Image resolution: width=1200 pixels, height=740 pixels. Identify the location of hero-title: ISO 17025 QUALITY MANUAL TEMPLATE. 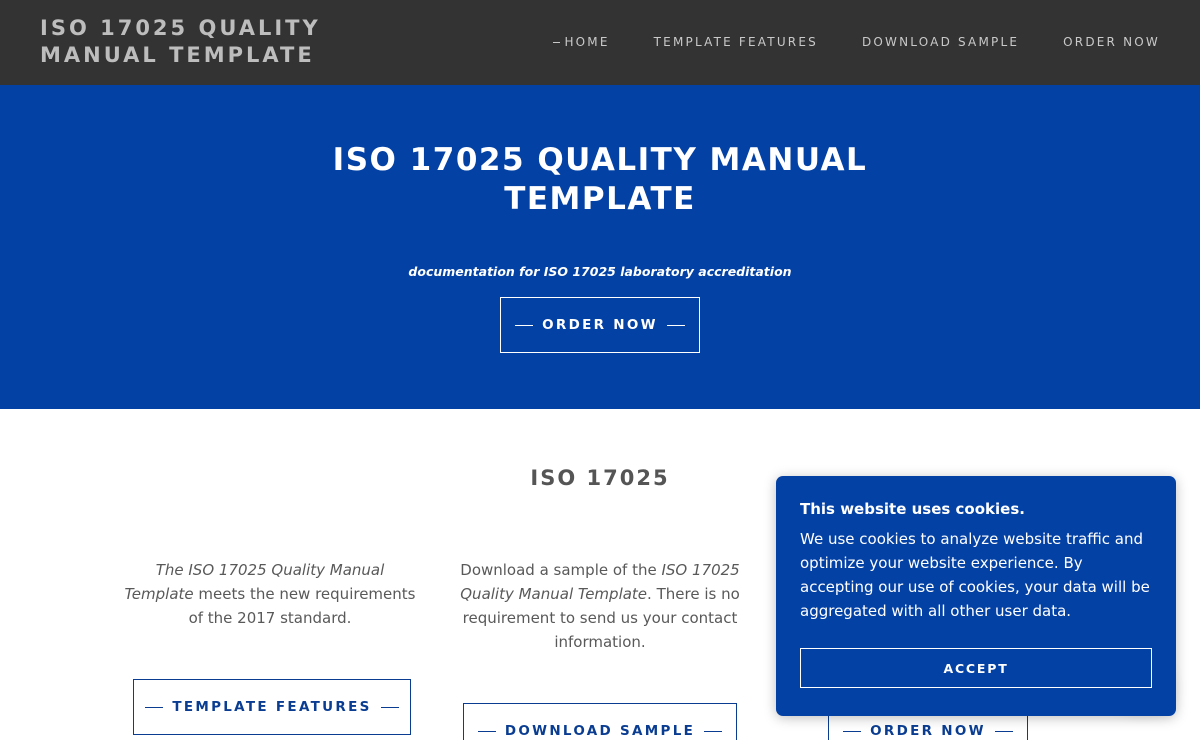
(600, 179).